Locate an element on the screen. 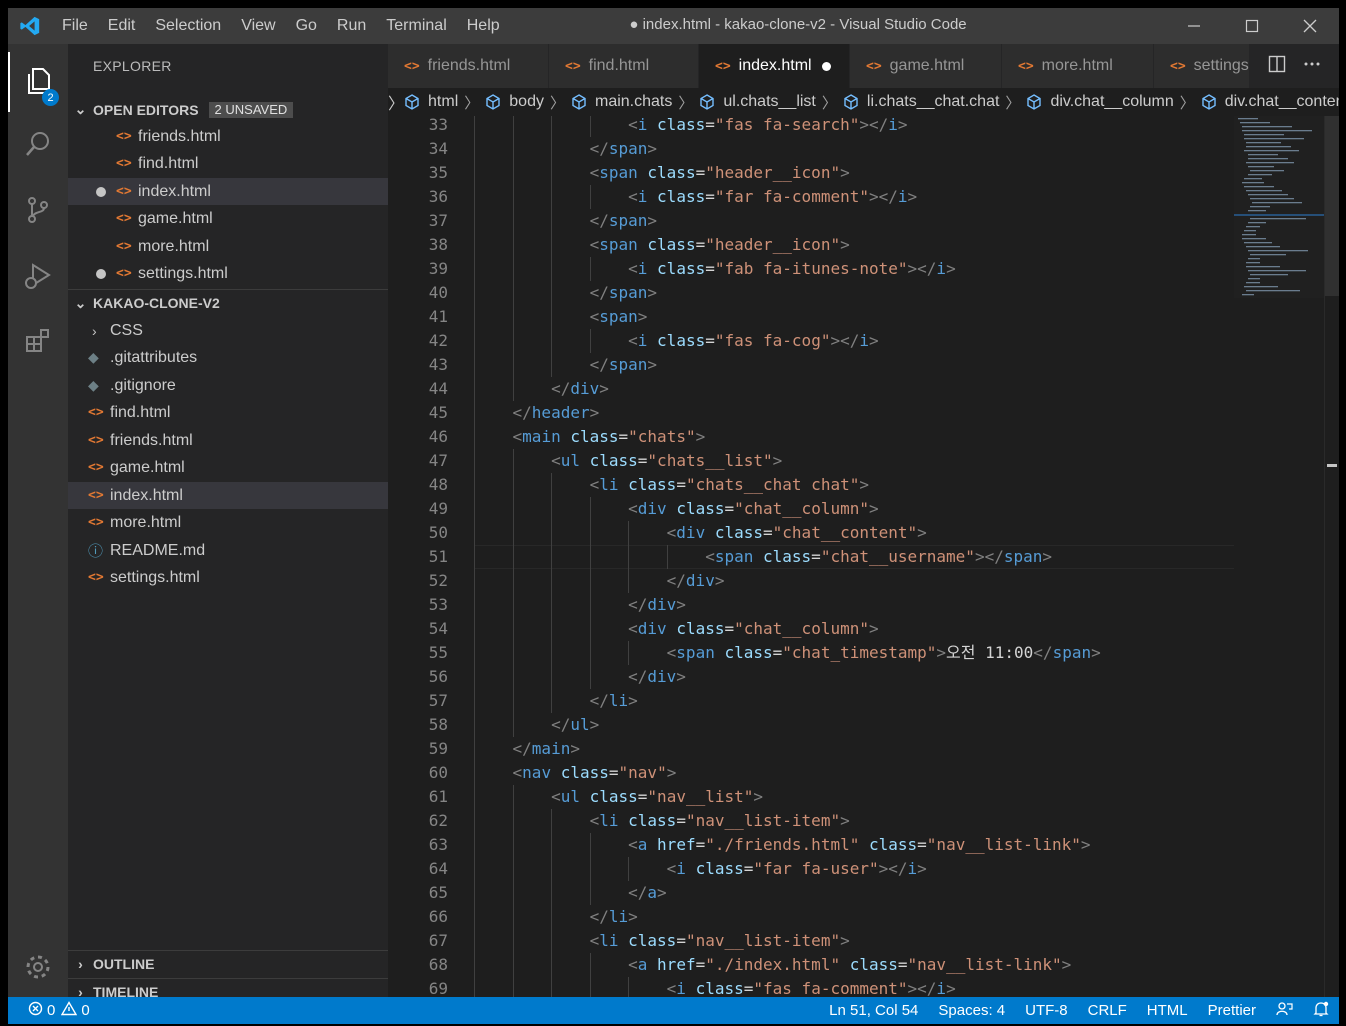  code-line: <main class="chats"> is located at coordinates (590, 437).